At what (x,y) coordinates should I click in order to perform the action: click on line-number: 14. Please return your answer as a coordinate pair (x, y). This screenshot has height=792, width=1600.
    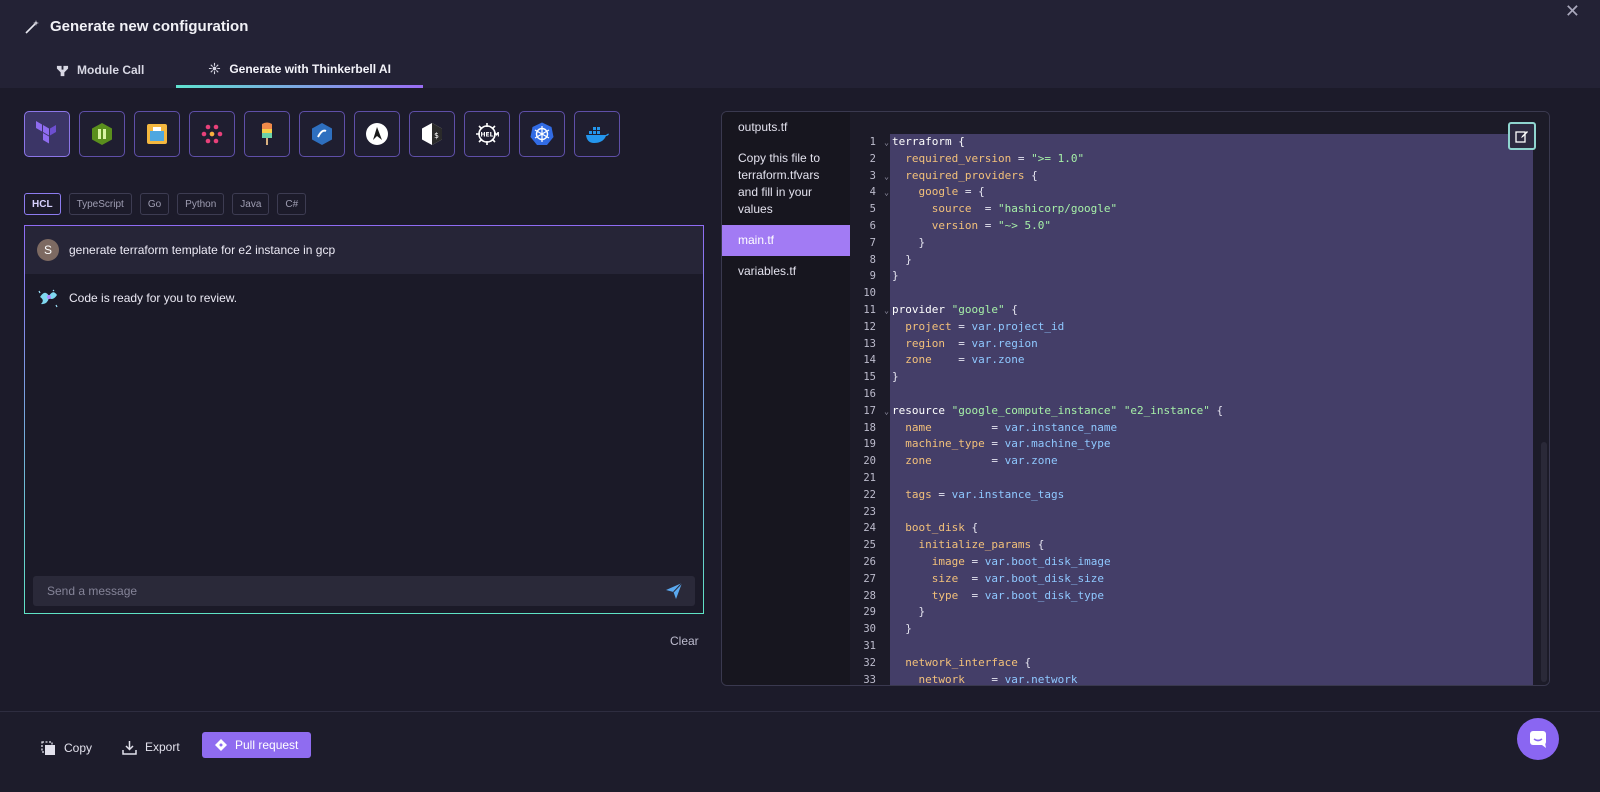
    Looking at the image, I should click on (869, 360).